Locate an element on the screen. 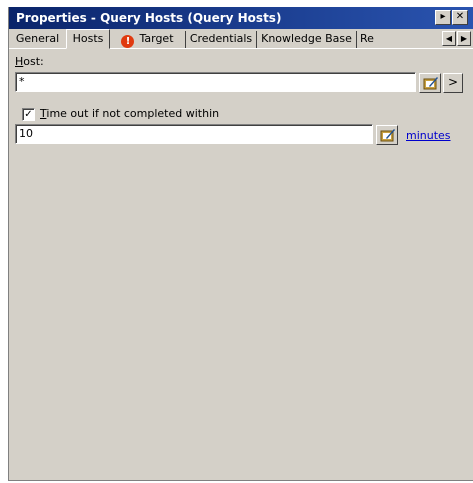 The height and width of the screenshot is (483, 473). tab-general-label: General is located at coordinates (37, 38).